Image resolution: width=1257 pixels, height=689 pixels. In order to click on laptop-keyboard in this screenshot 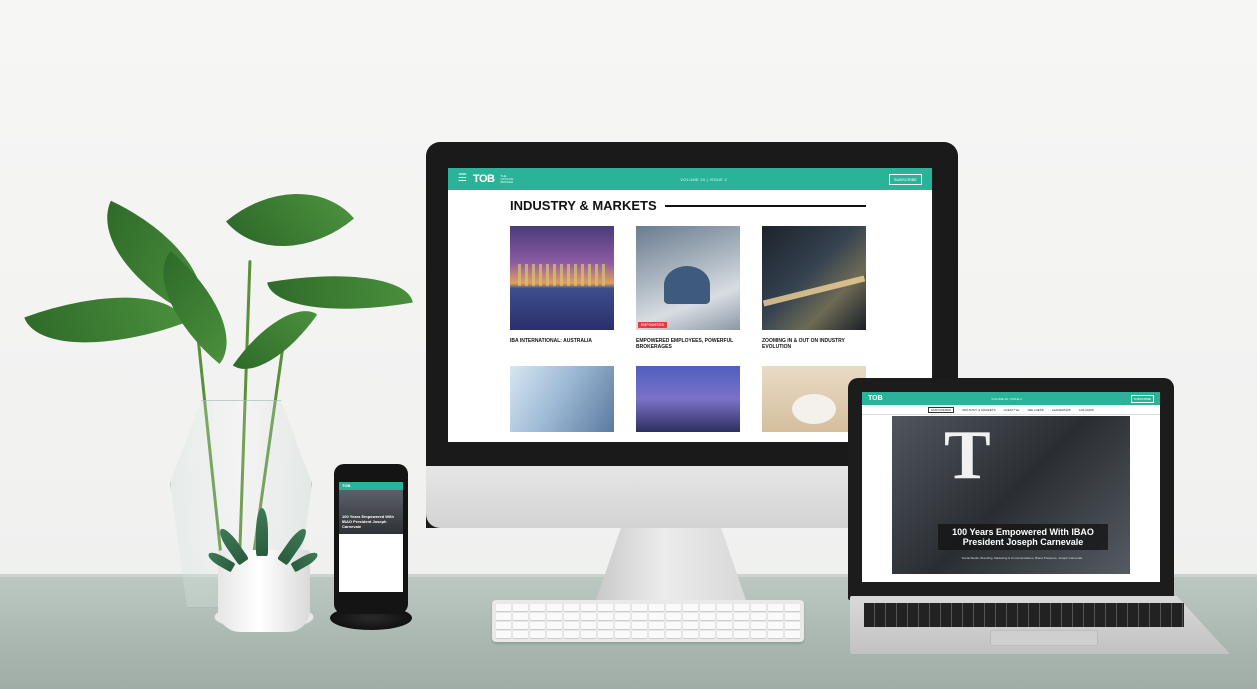, I will do `click(1024, 615)`.